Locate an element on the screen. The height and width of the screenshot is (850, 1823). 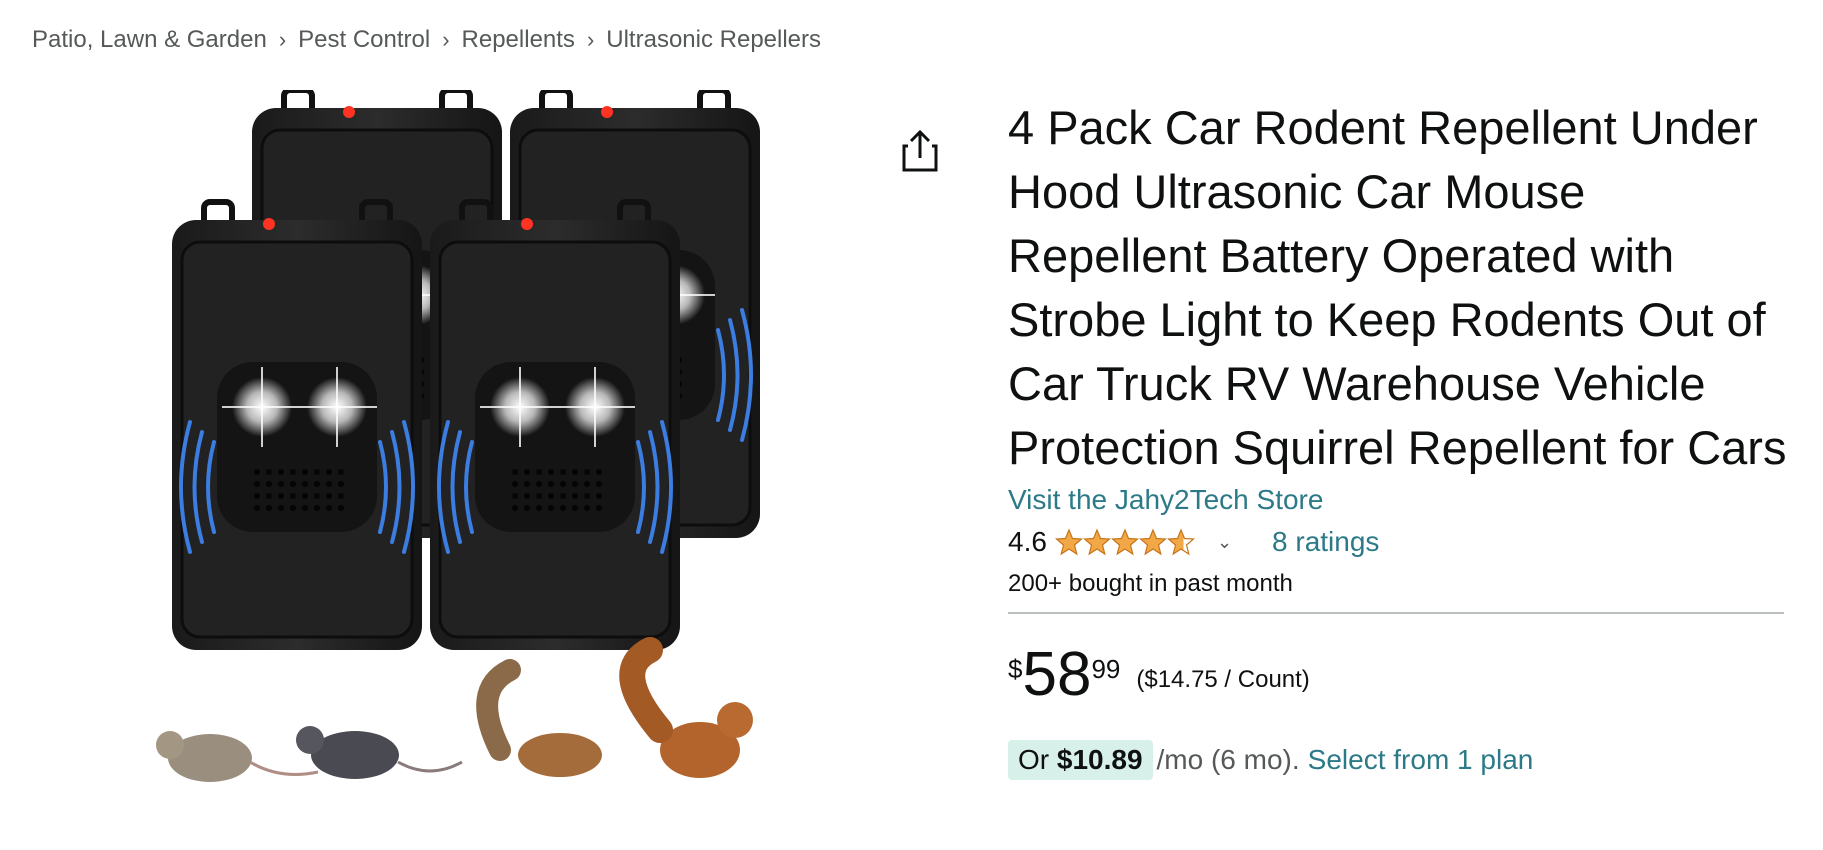
share-icon is located at coordinates (920, 150).